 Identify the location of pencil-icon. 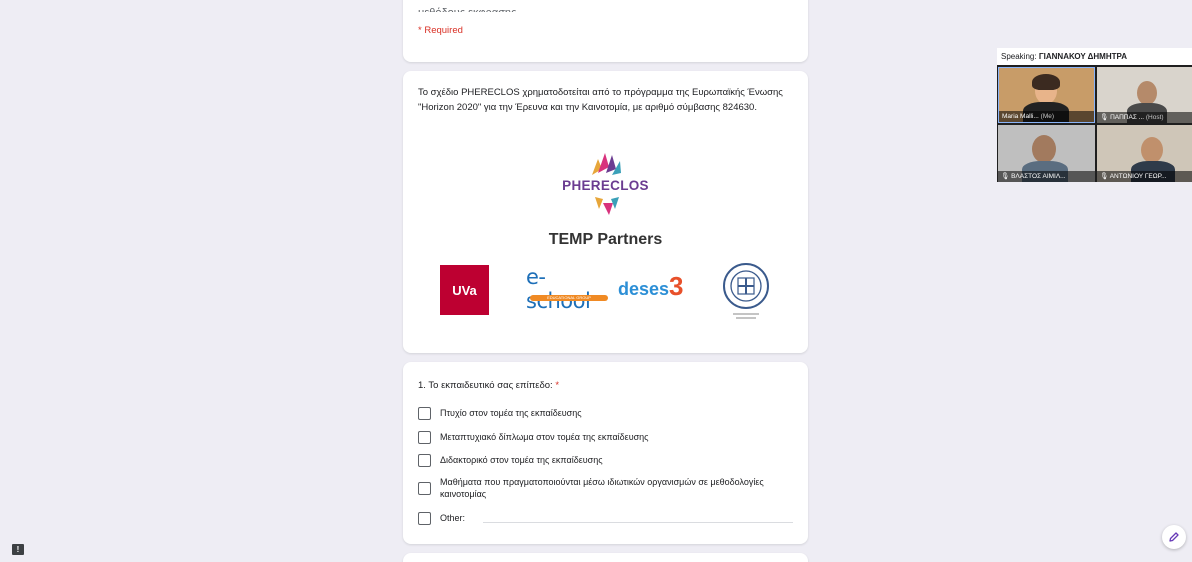
(1174, 537).